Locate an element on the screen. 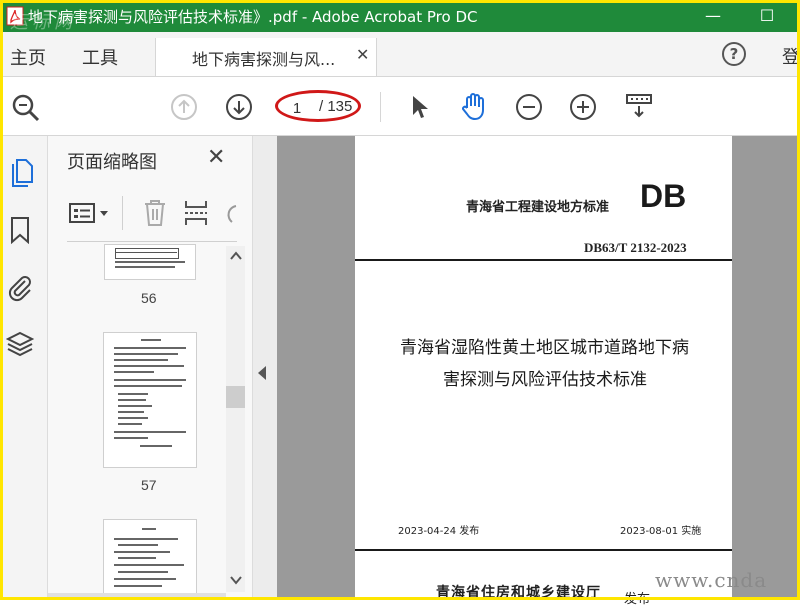 The height and width of the screenshot is (607, 800). publish-date: 2023-04-24 发布 is located at coordinates (439, 531).